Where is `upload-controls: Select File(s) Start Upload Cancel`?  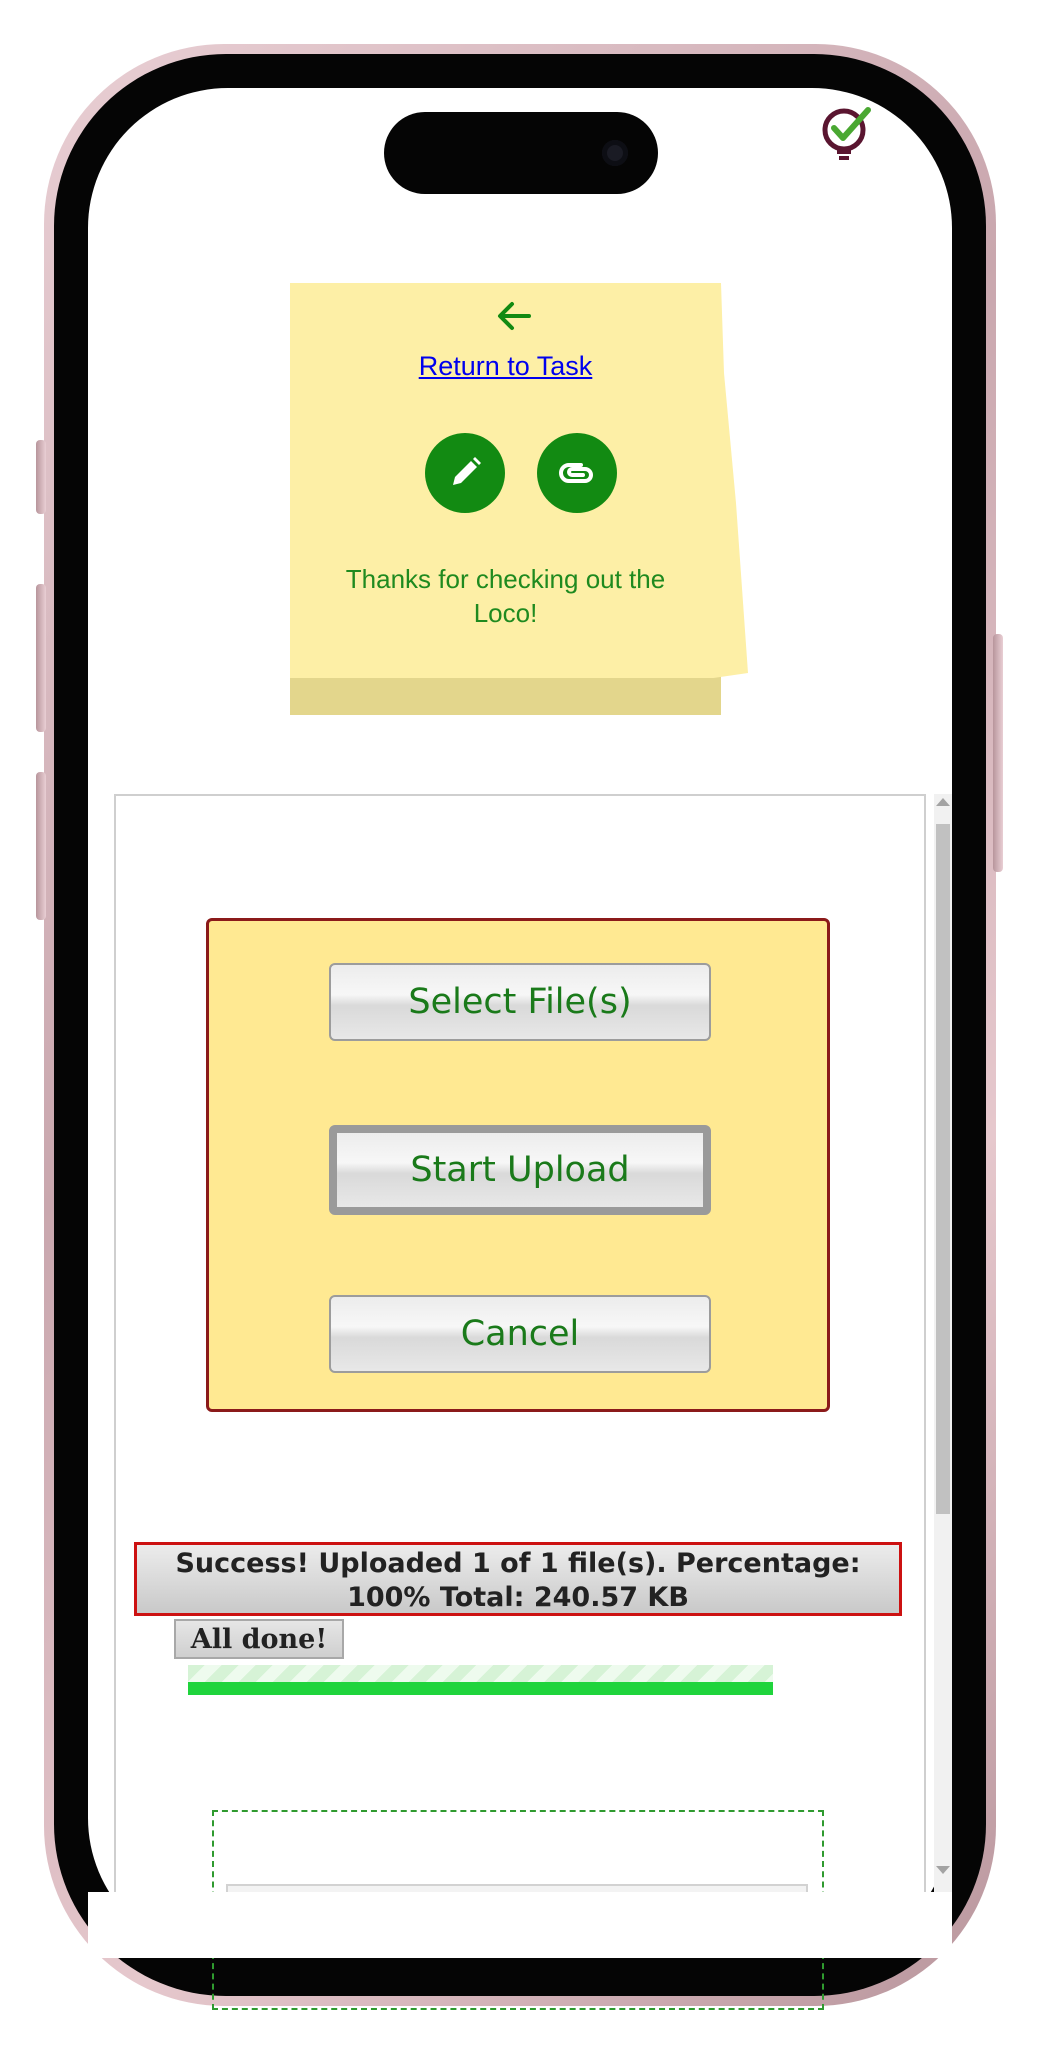
upload-controls: Select File(s) Start Upload Cancel is located at coordinates (518, 1165).